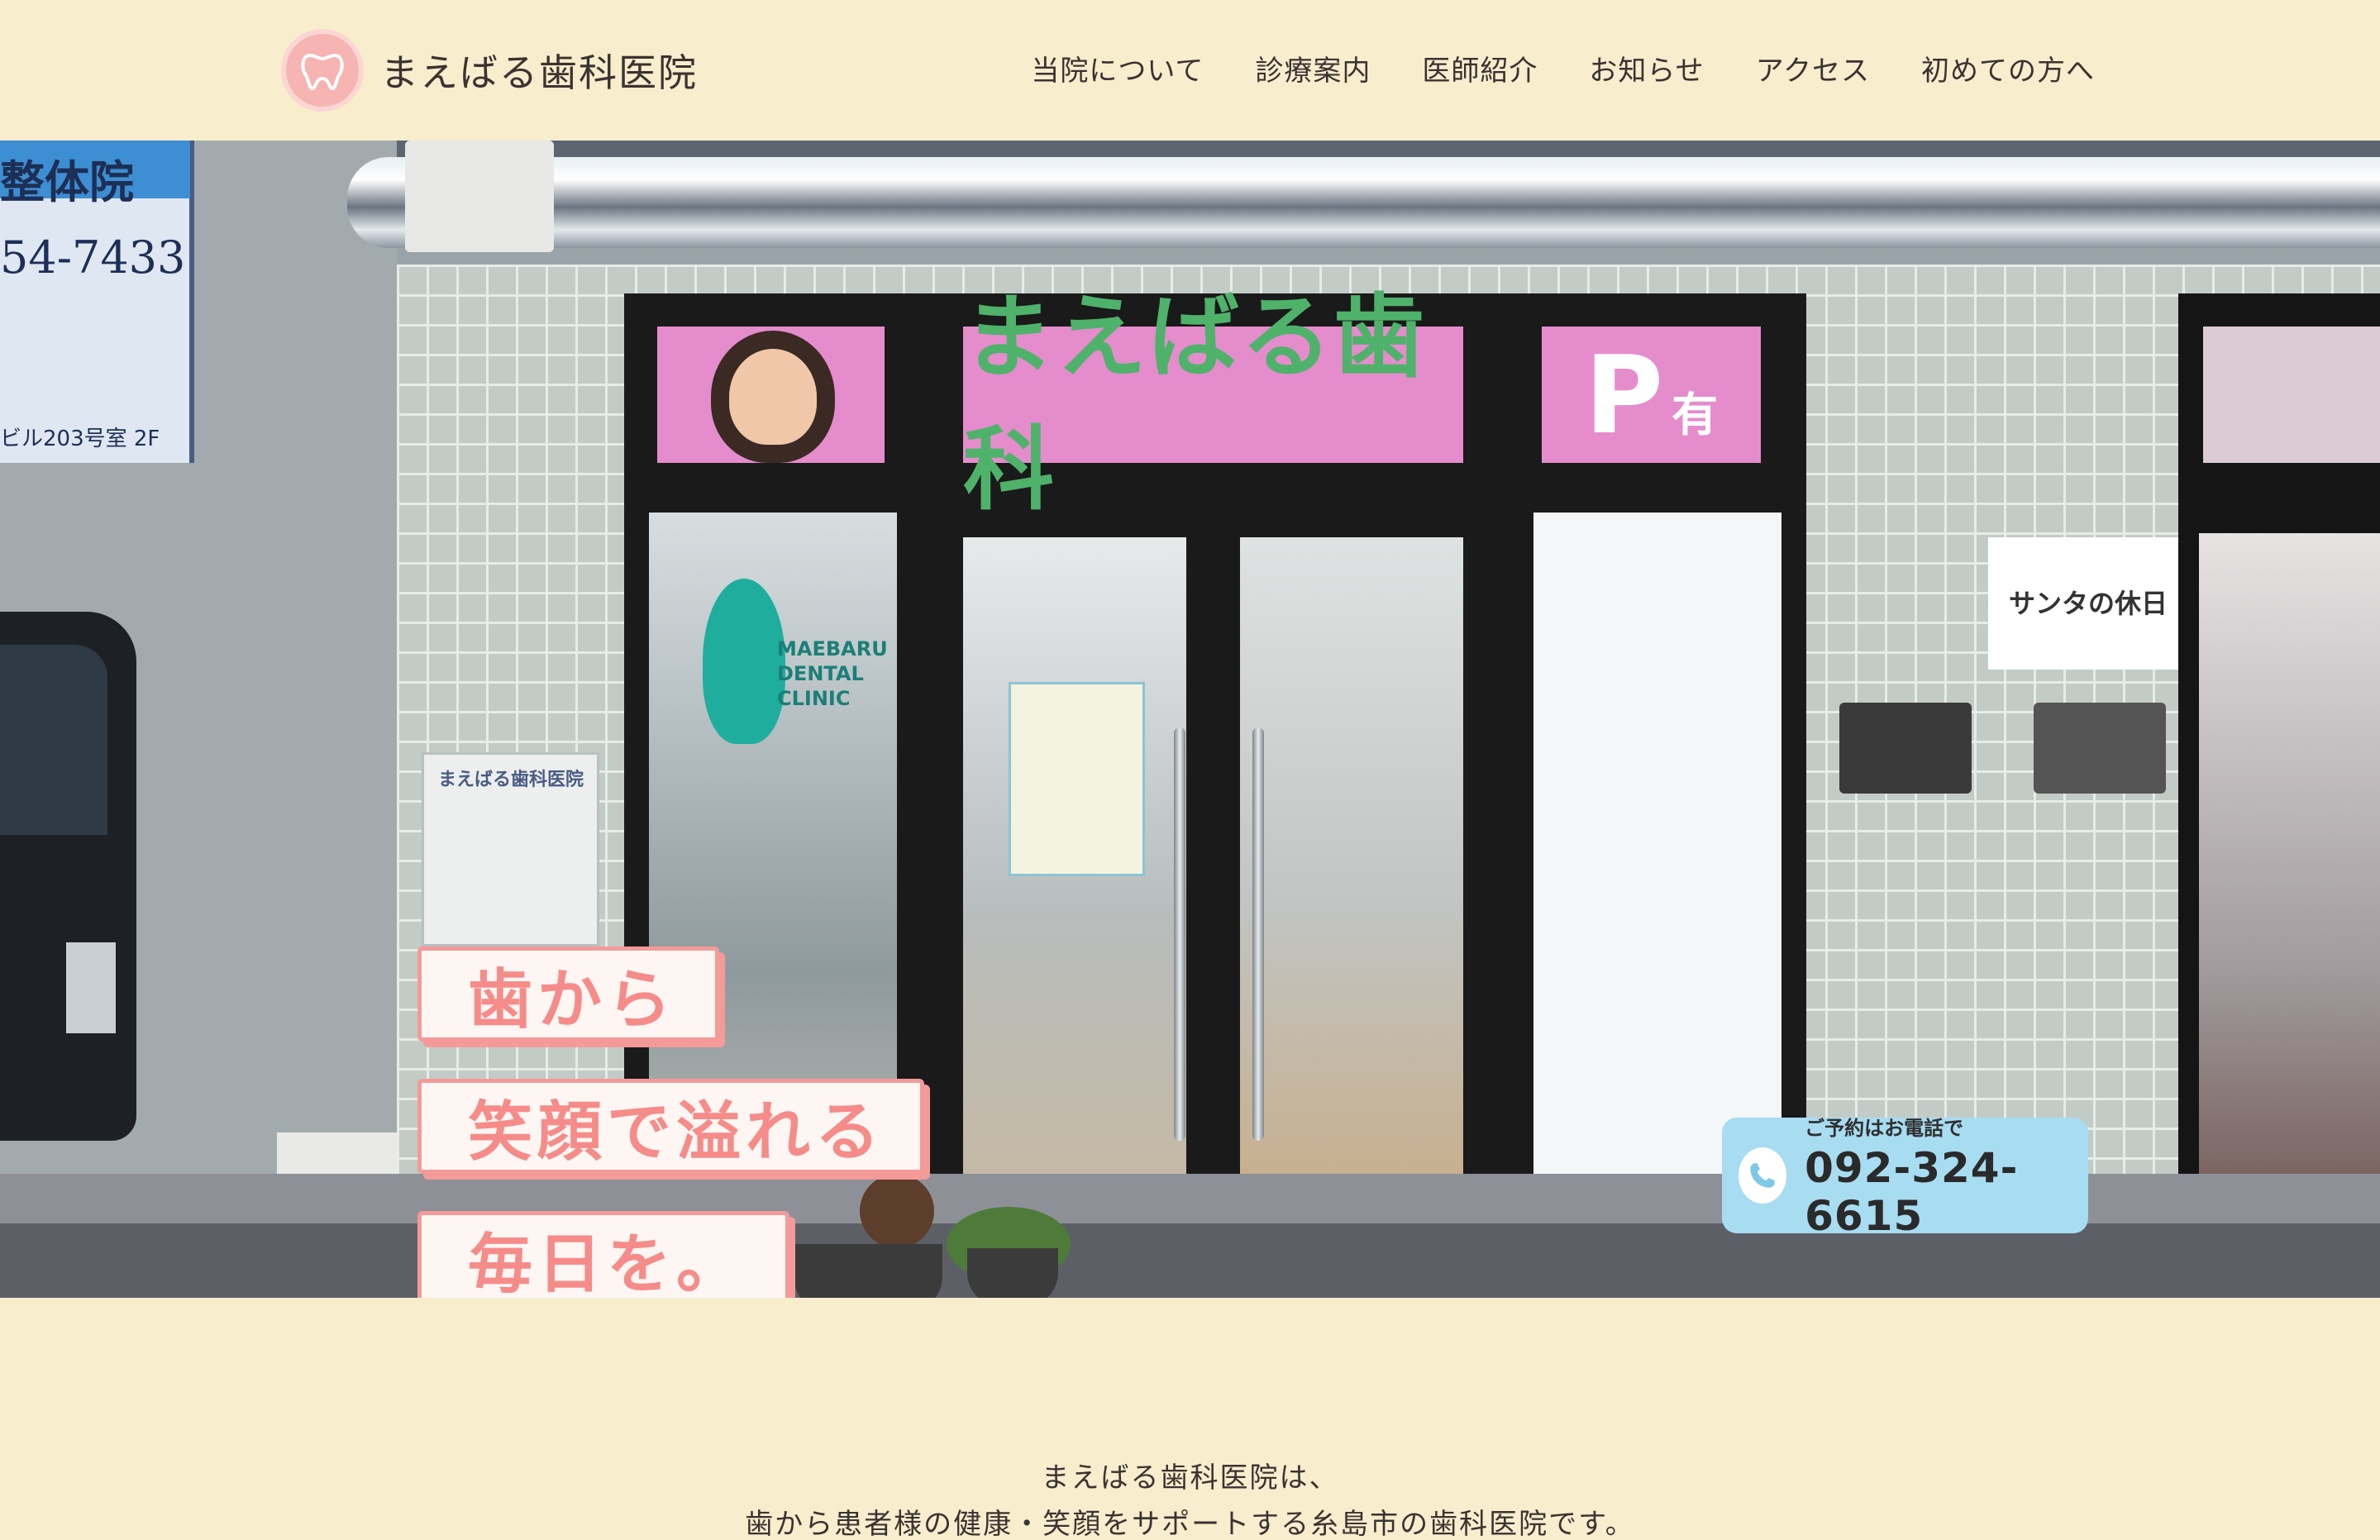  Describe the element at coordinates (670, 1126) in the screenshot. I see `catch-line-2: 笑顔で溢れる` at that location.